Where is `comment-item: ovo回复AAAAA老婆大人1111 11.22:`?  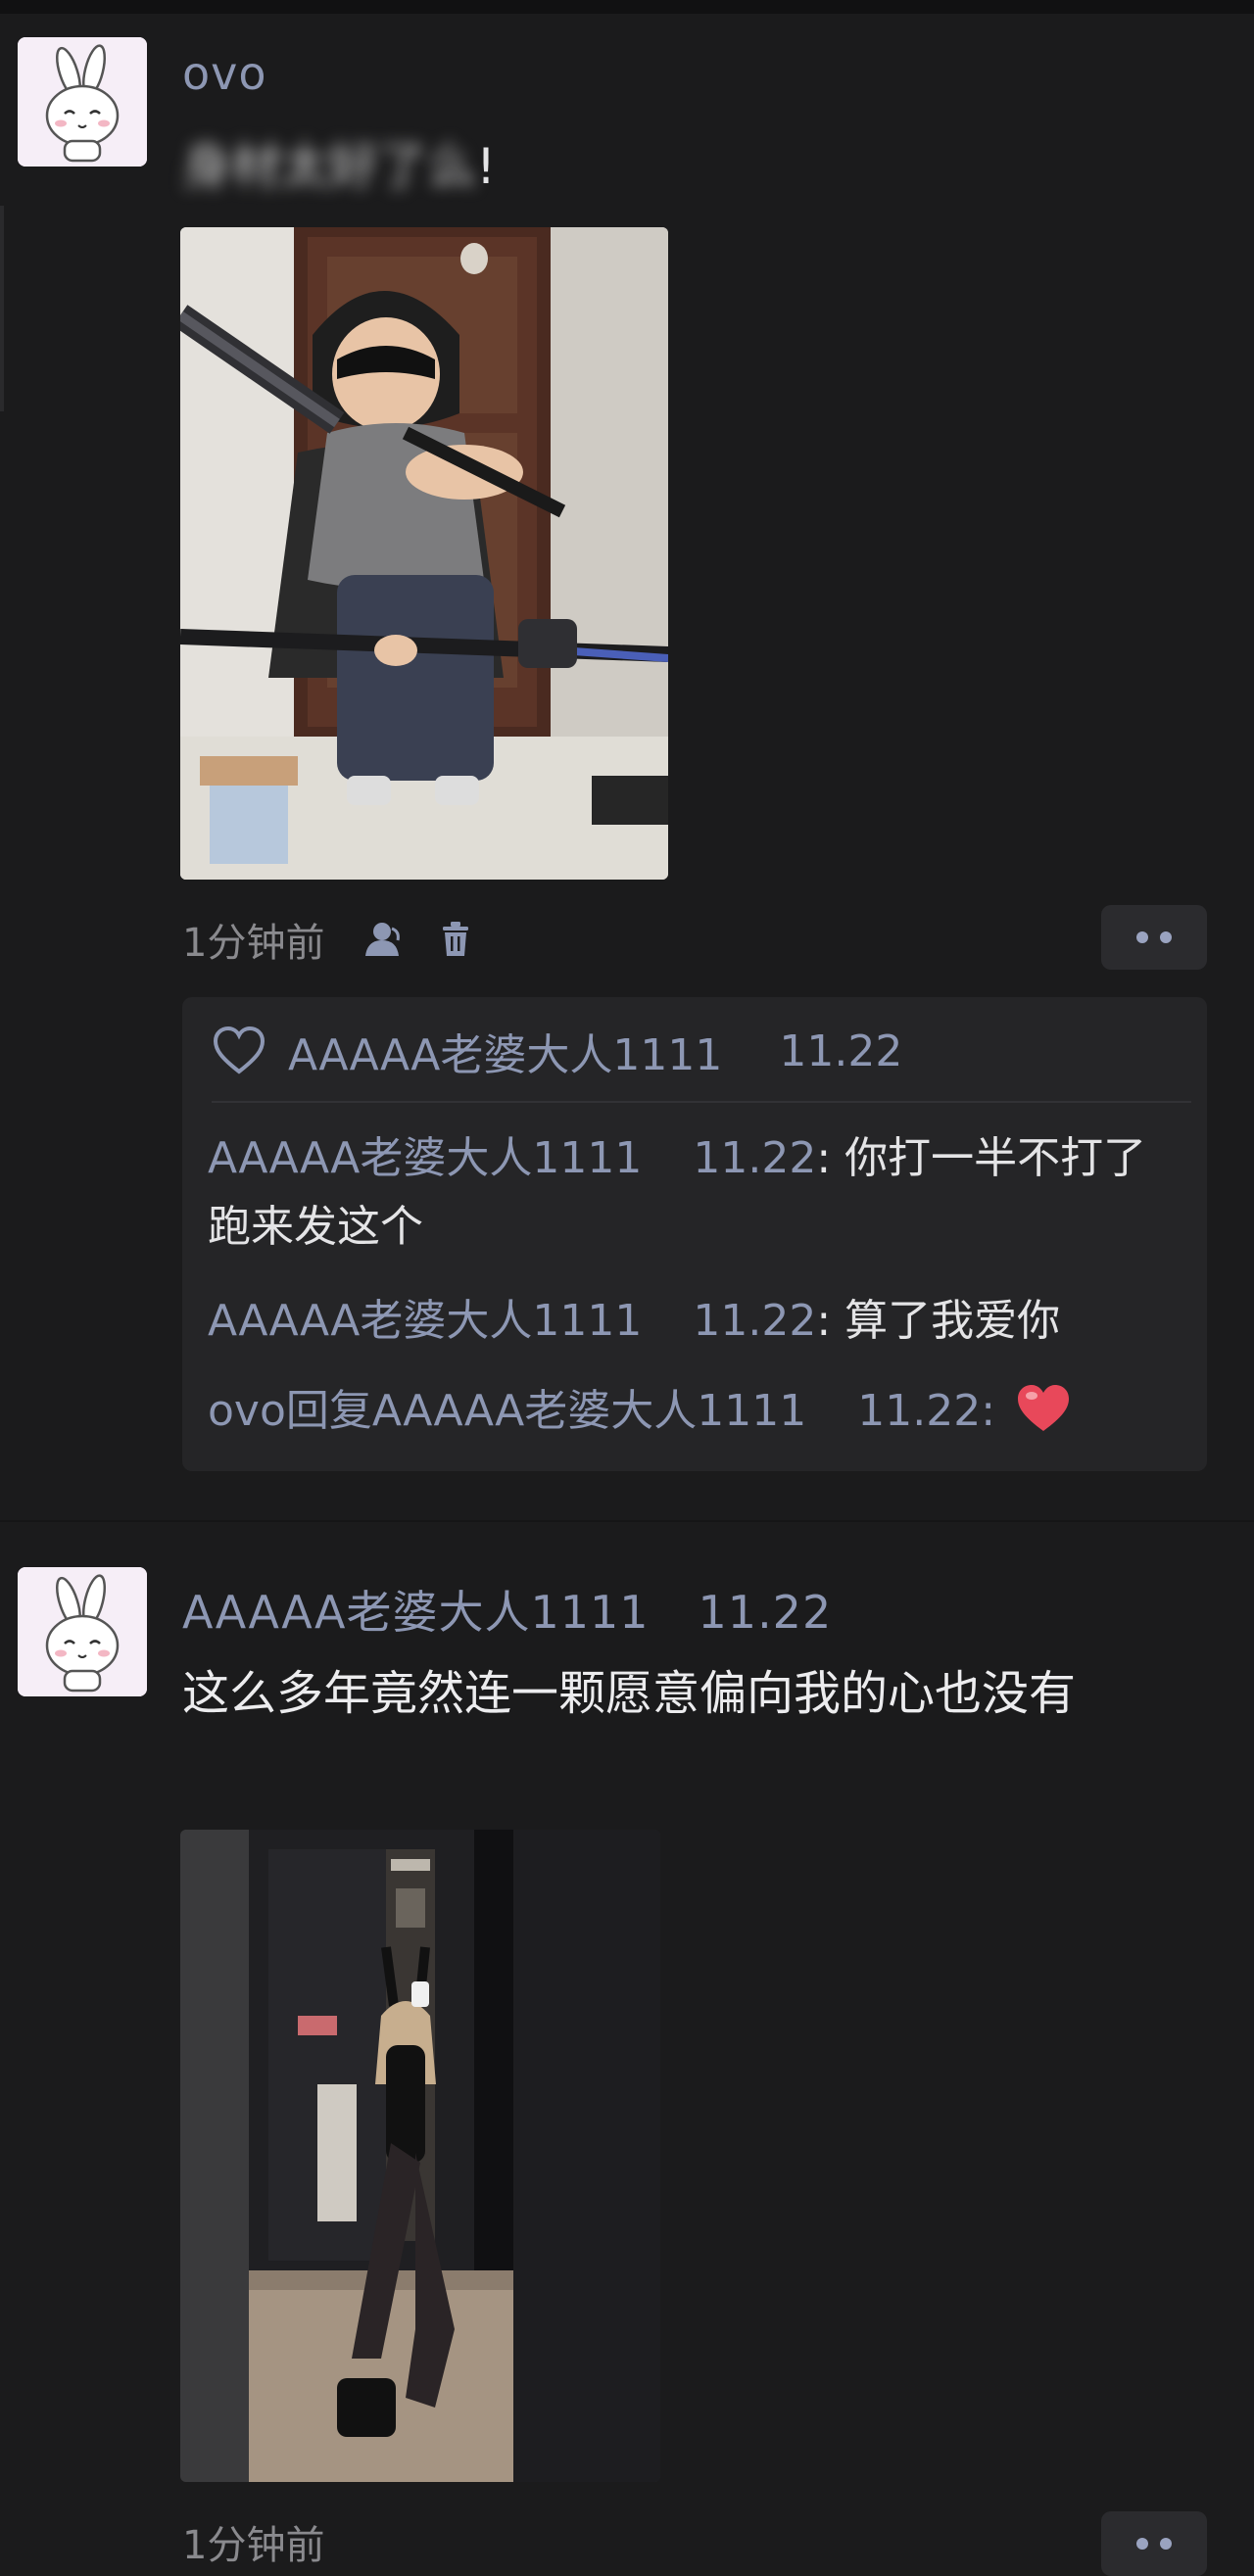
comment-item: ovo回复AAAAA老婆大人1111 11.22: is located at coordinates (697, 1411).